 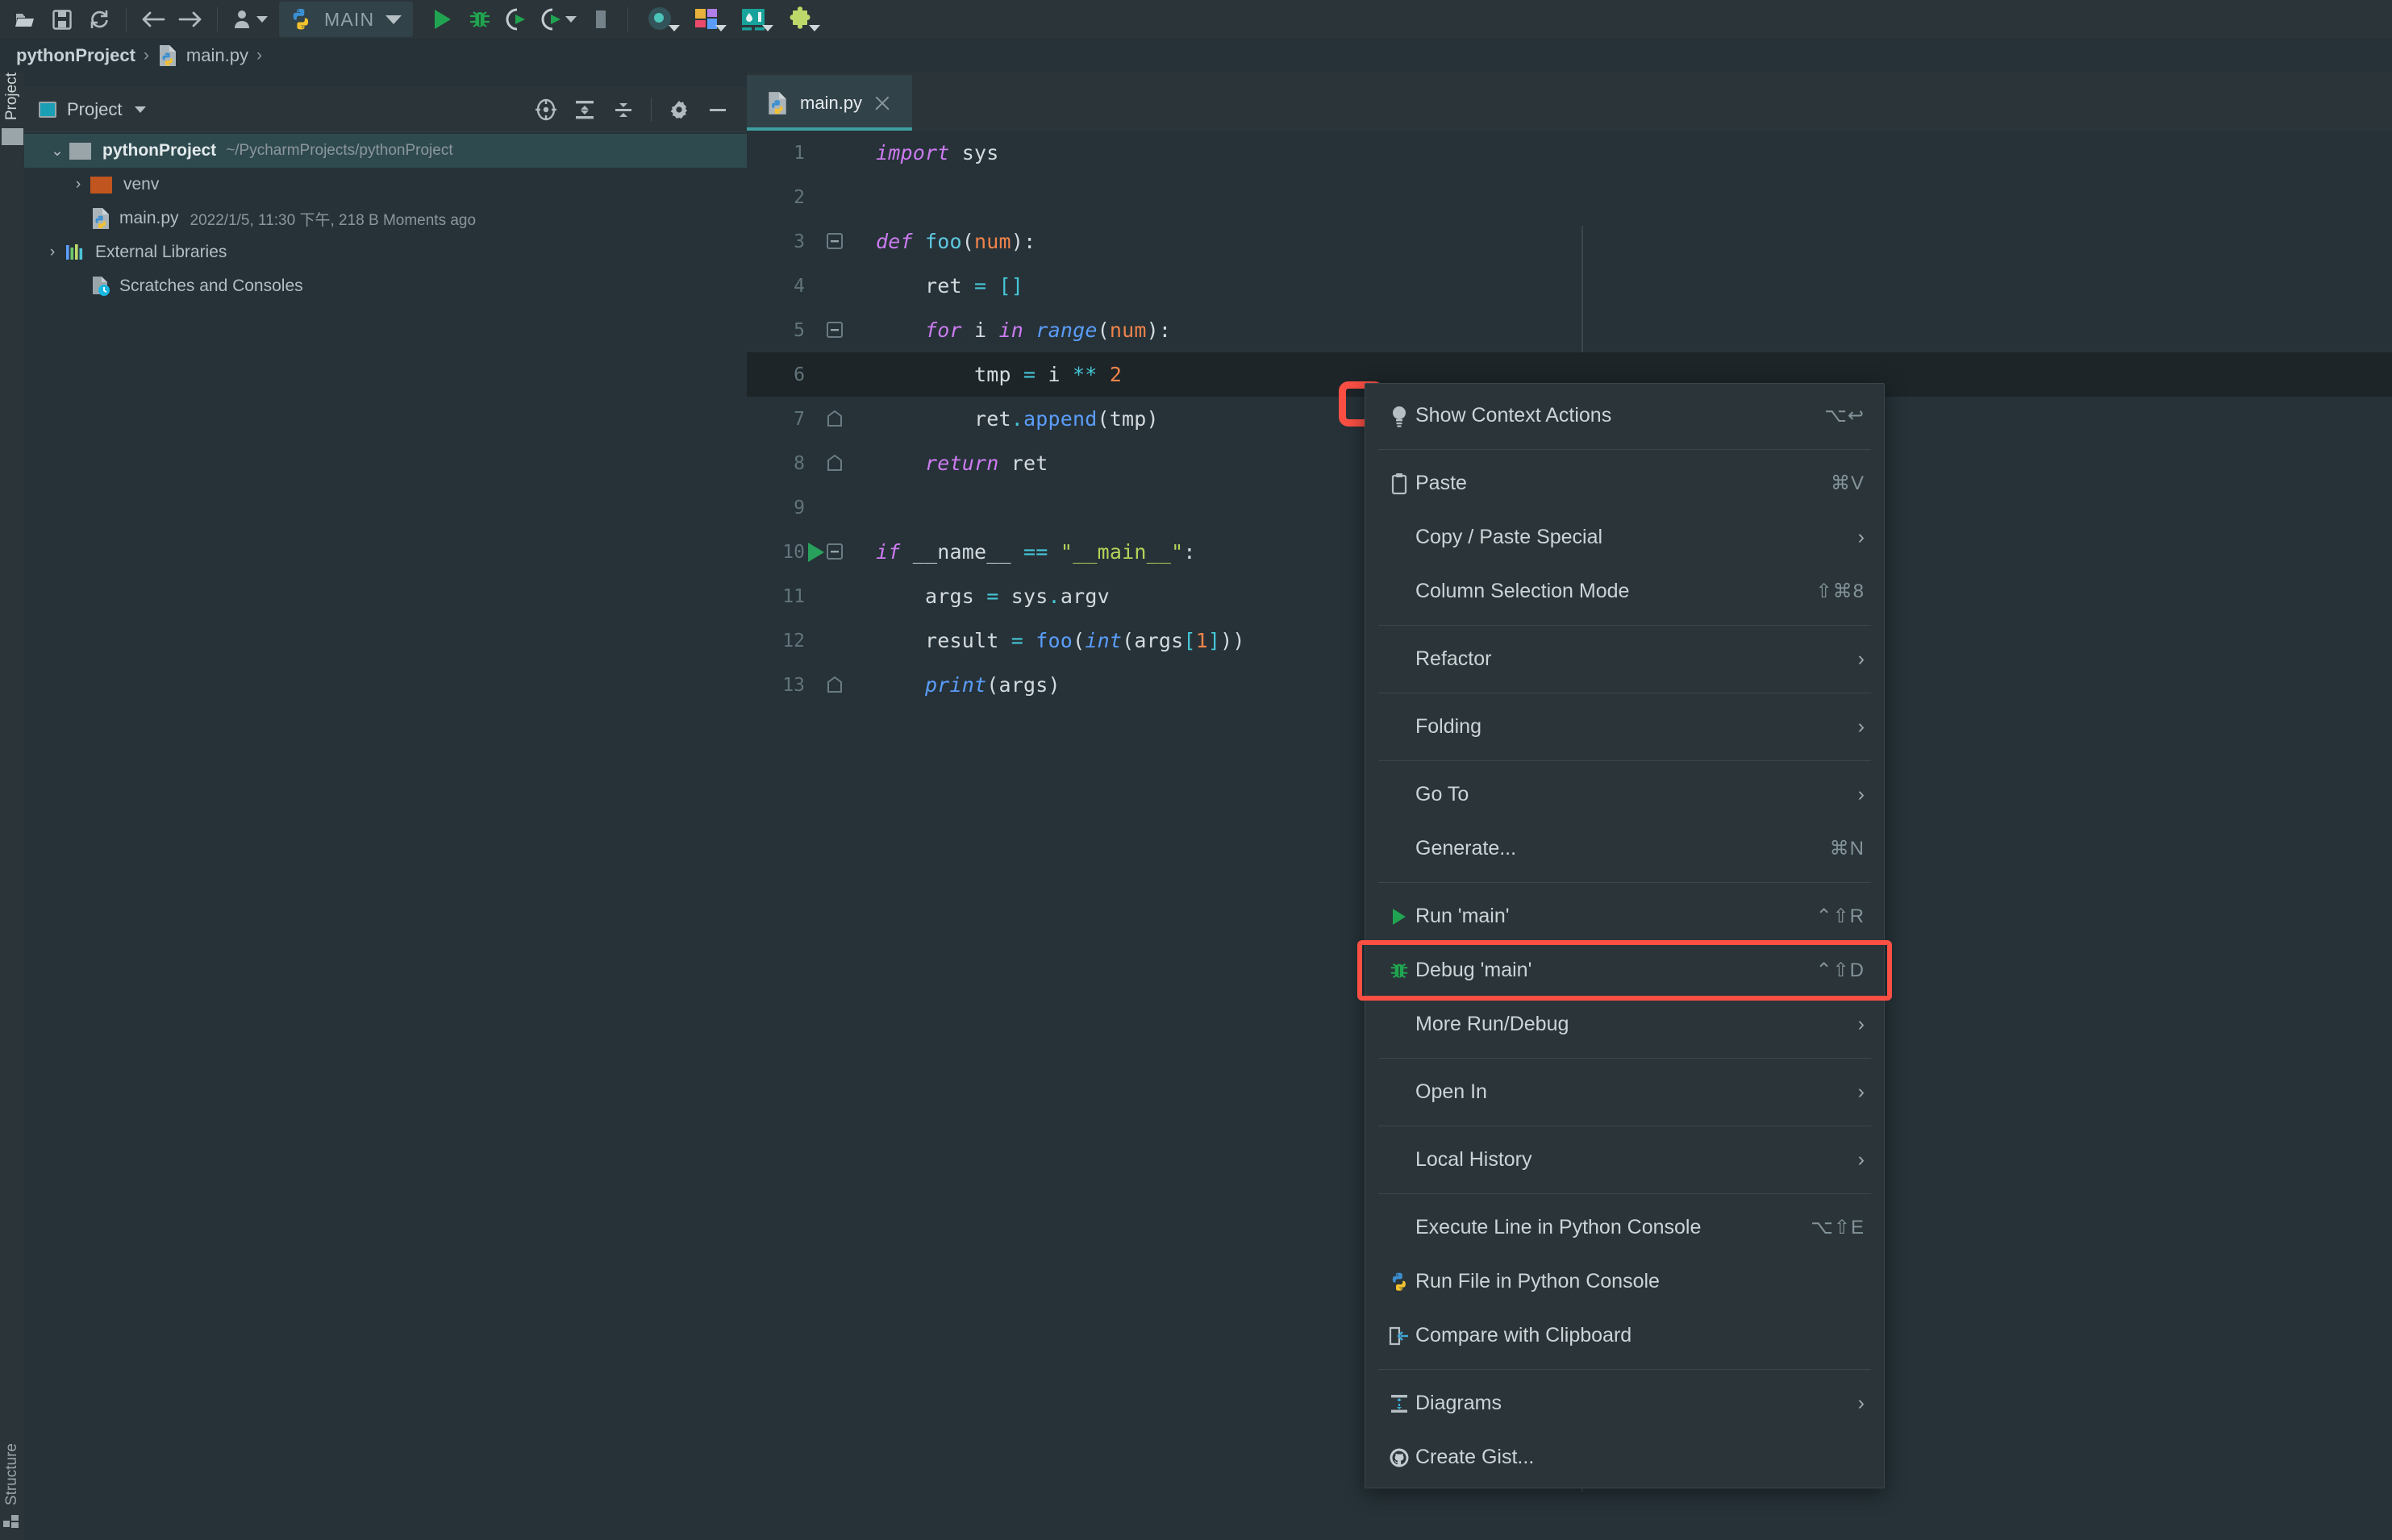 I want to click on expand-all-icon, so click(x=584, y=109).